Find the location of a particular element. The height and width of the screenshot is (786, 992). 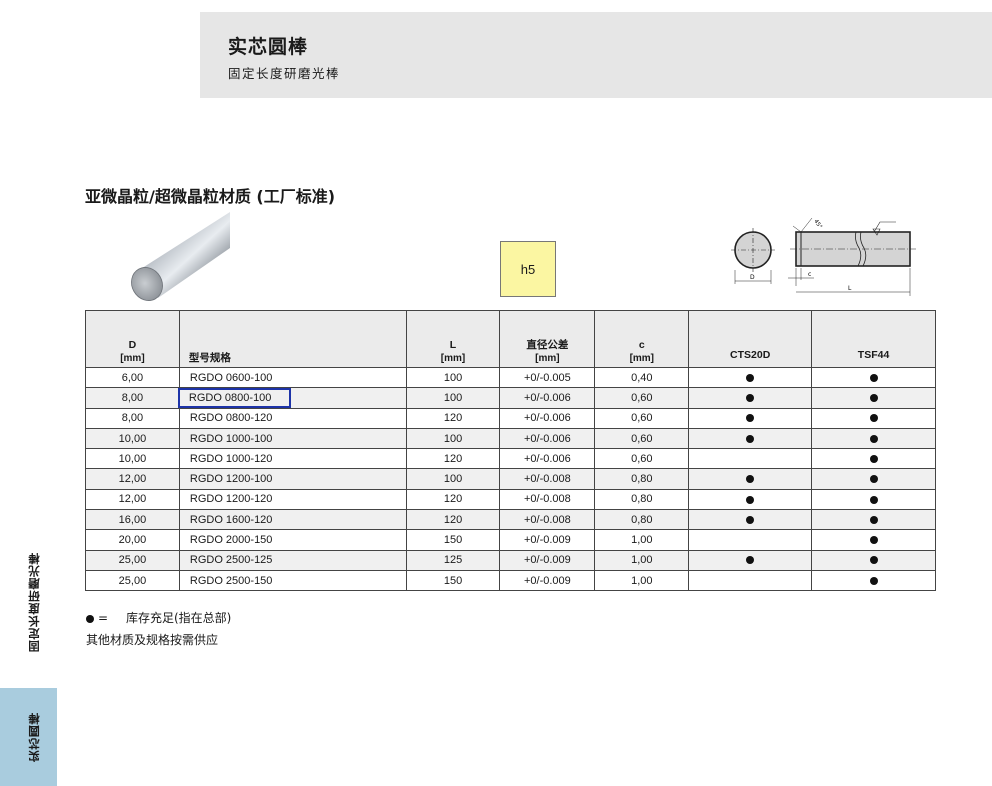

table-row: 12,00 RGDO 1200-120 120 +0/-0.008 0,80 is located at coordinates (510, 499).